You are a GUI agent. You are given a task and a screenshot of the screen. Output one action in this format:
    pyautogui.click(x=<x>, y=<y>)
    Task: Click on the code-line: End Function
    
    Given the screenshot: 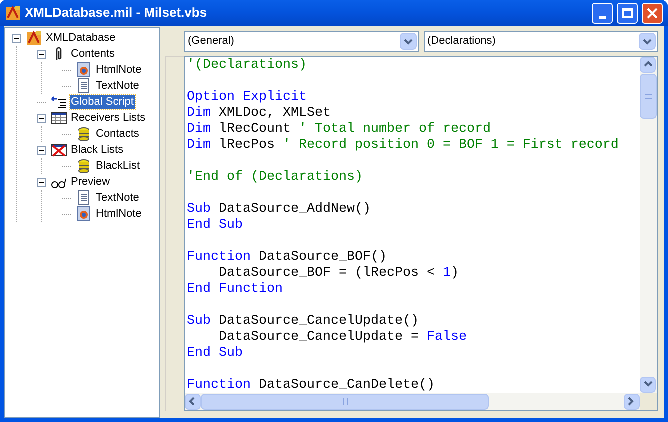 What is the action you would take?
    pyautogui.click(x=235, y=290)
    